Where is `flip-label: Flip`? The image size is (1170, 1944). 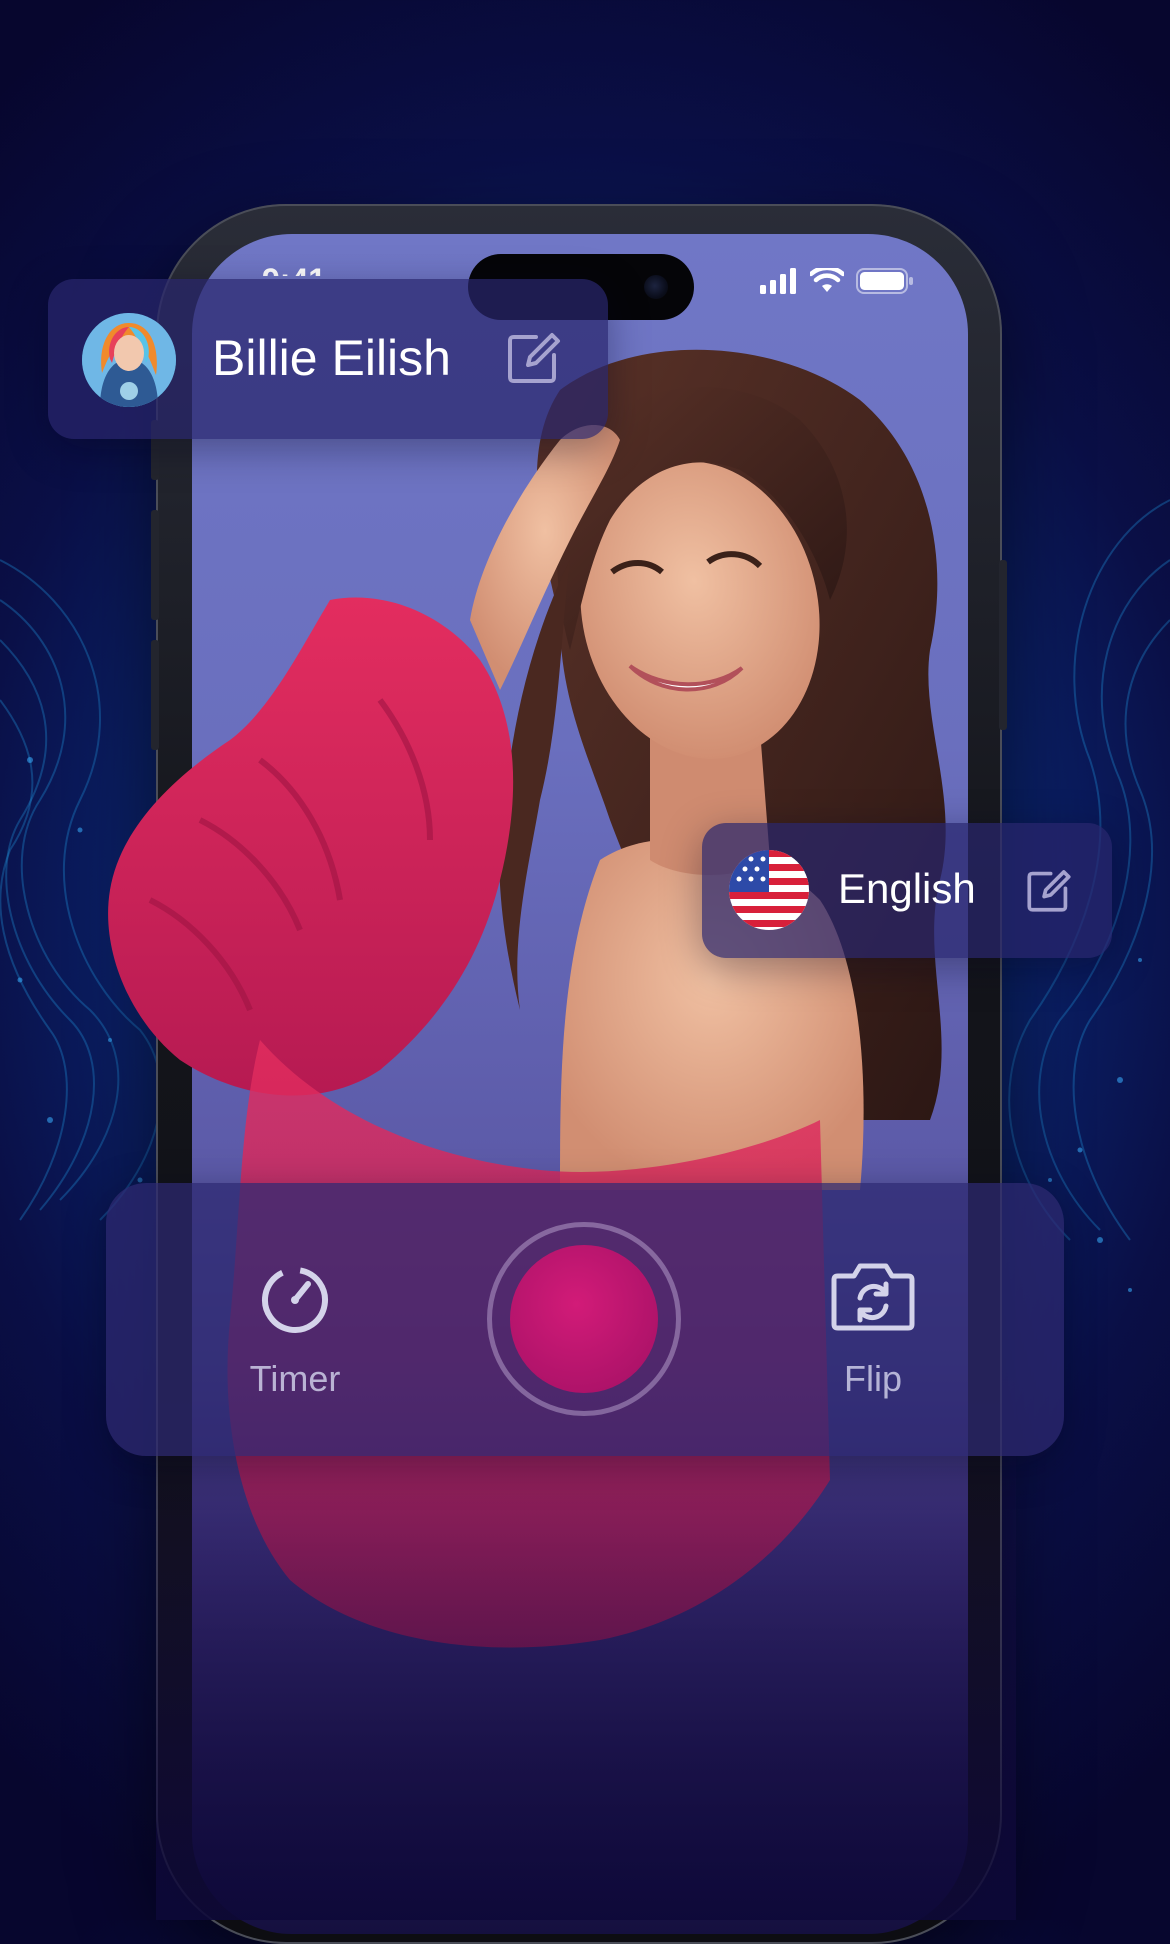
flip-label: Flip is located at coordinates (873, 1379).